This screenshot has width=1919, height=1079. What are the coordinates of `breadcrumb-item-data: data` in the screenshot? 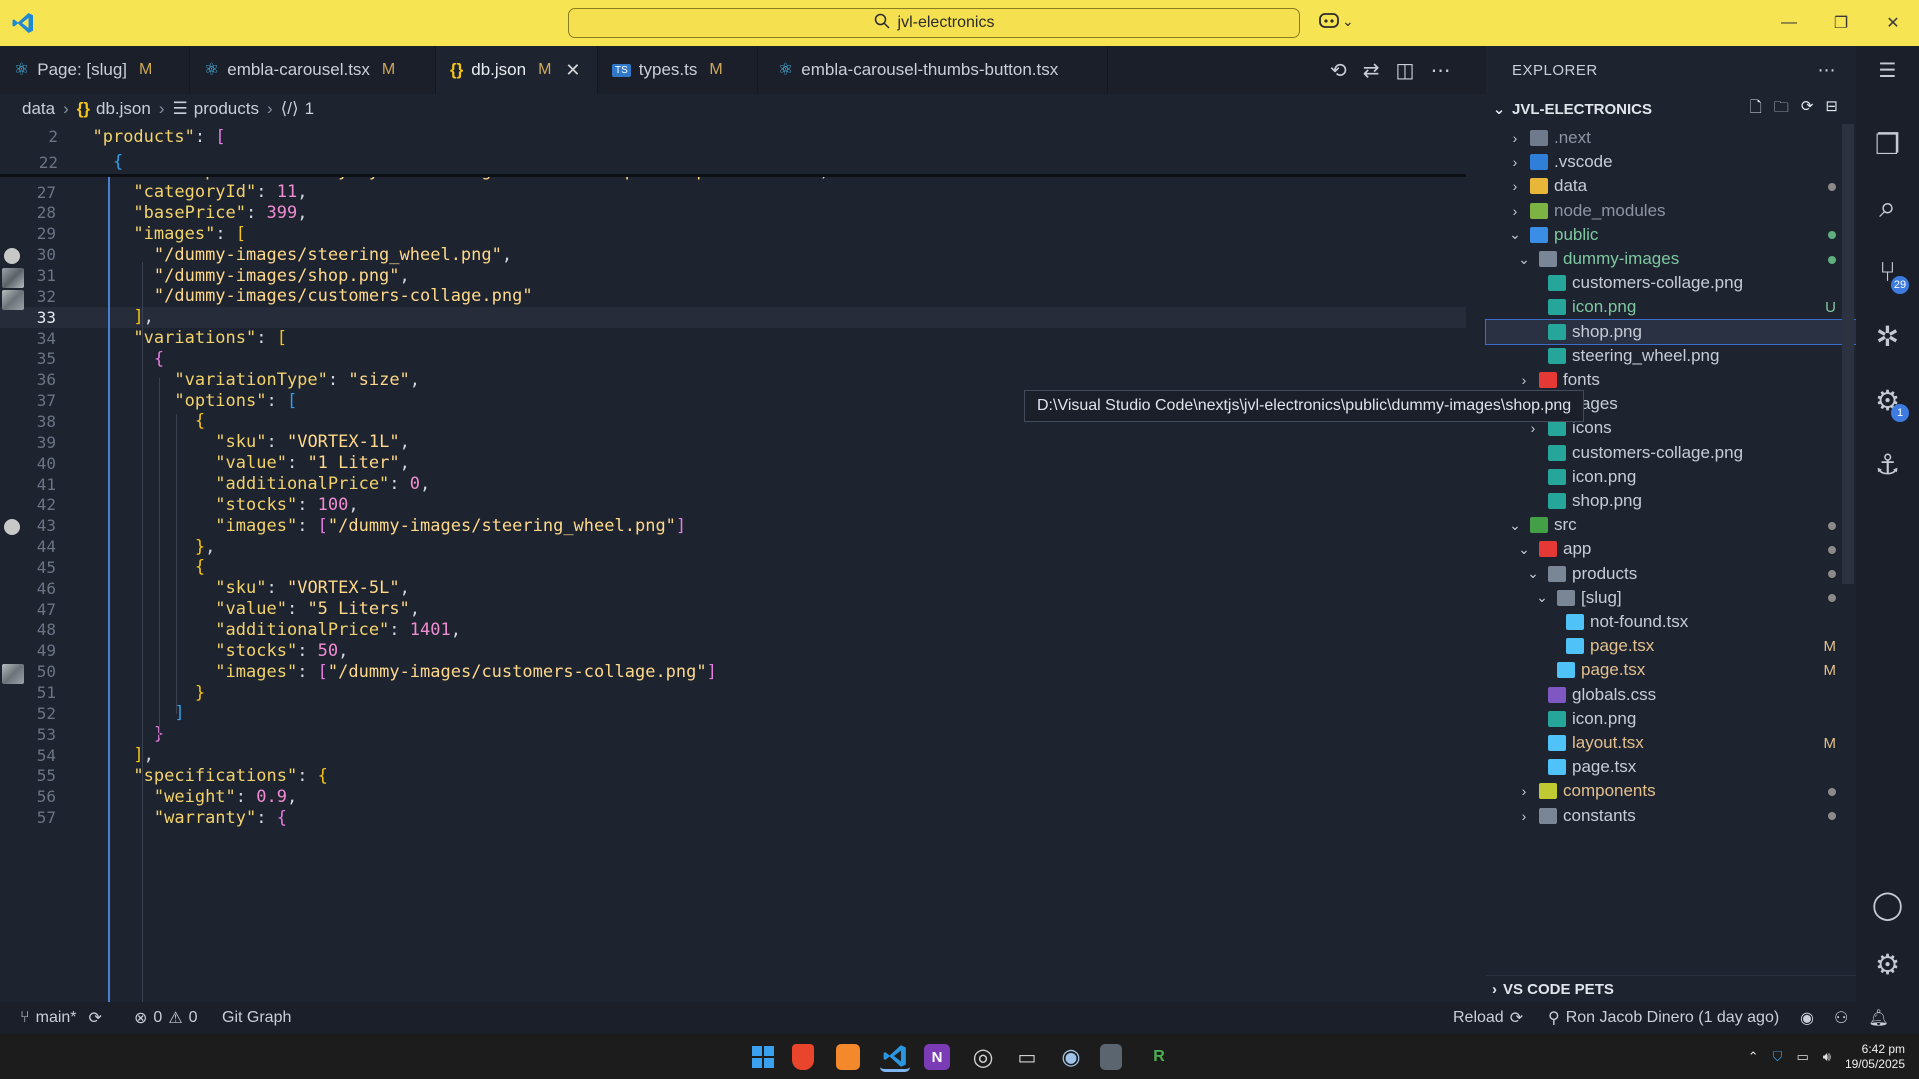 It's located at (38, 109).